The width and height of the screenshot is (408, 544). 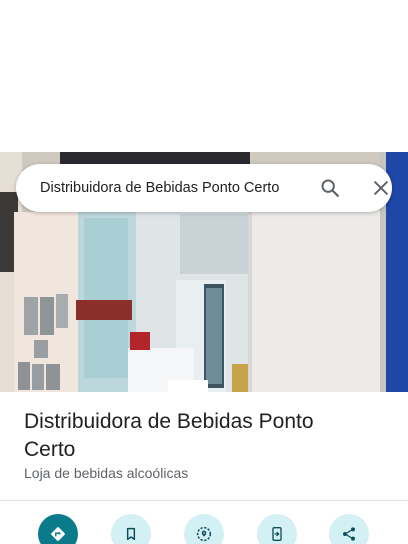 I want to click on send-to-phone-button, so click(x=277, y=529).